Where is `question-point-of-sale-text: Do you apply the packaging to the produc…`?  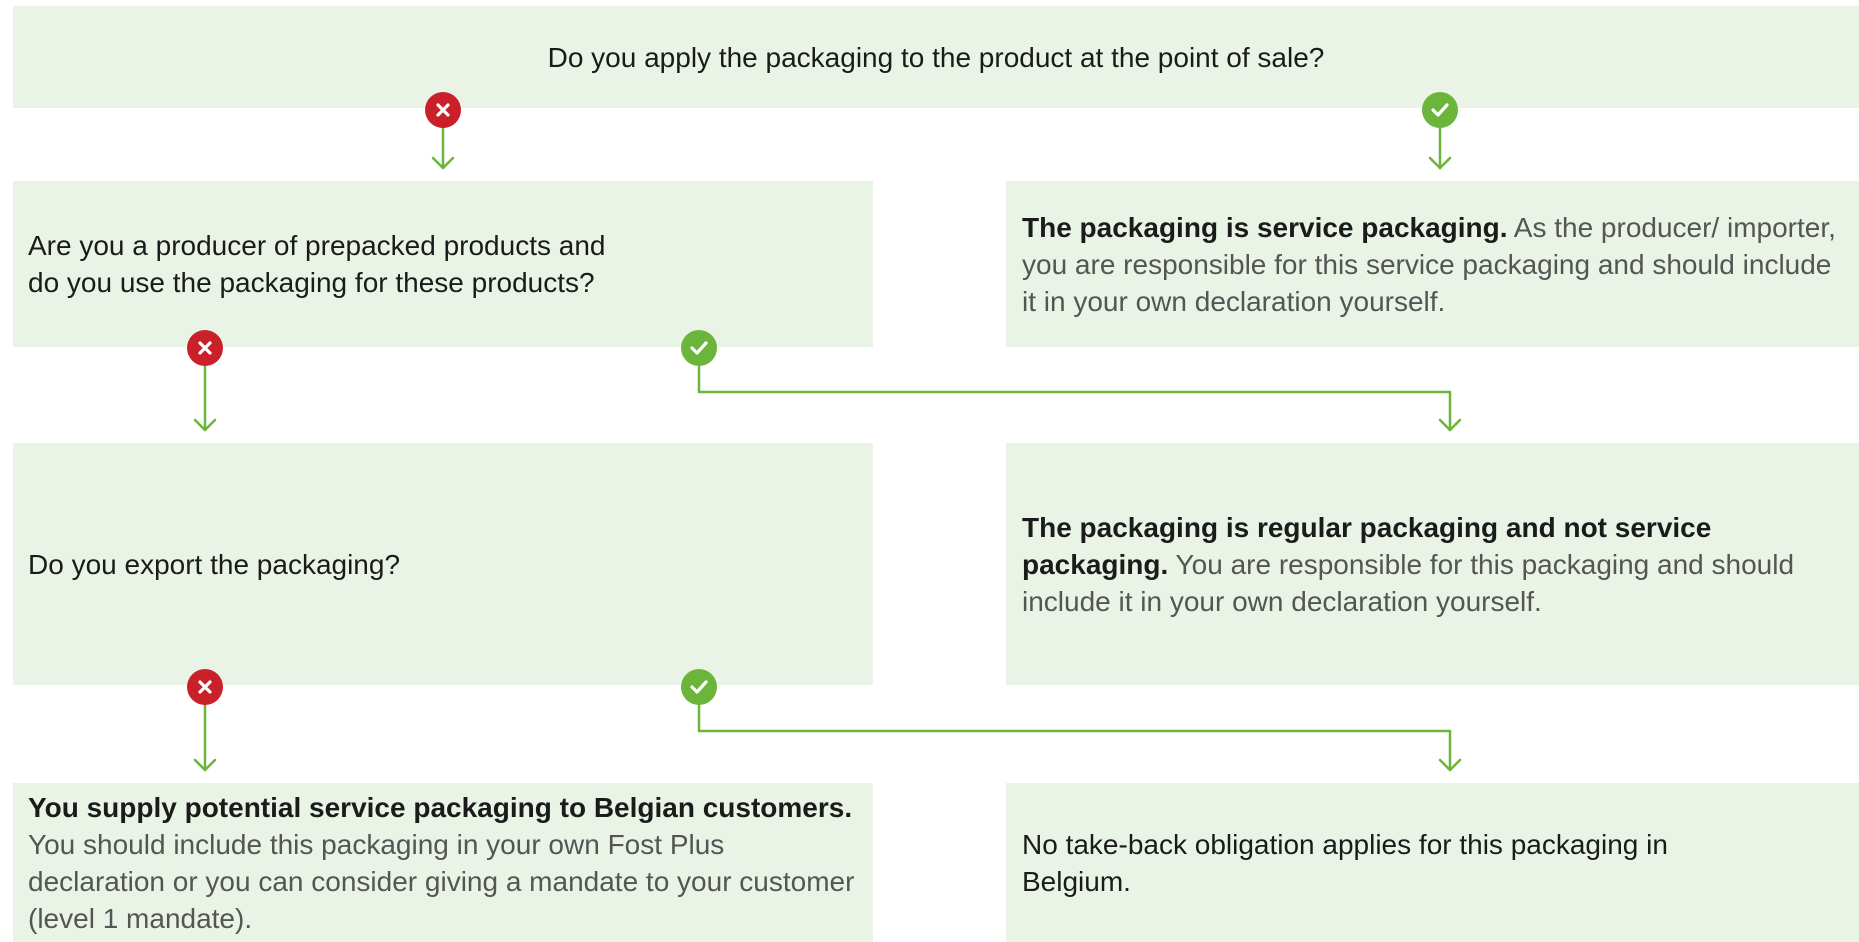
question-point-of-sale-text: Do you apply the packaging to the produc… is located at coordinates (936, 57).